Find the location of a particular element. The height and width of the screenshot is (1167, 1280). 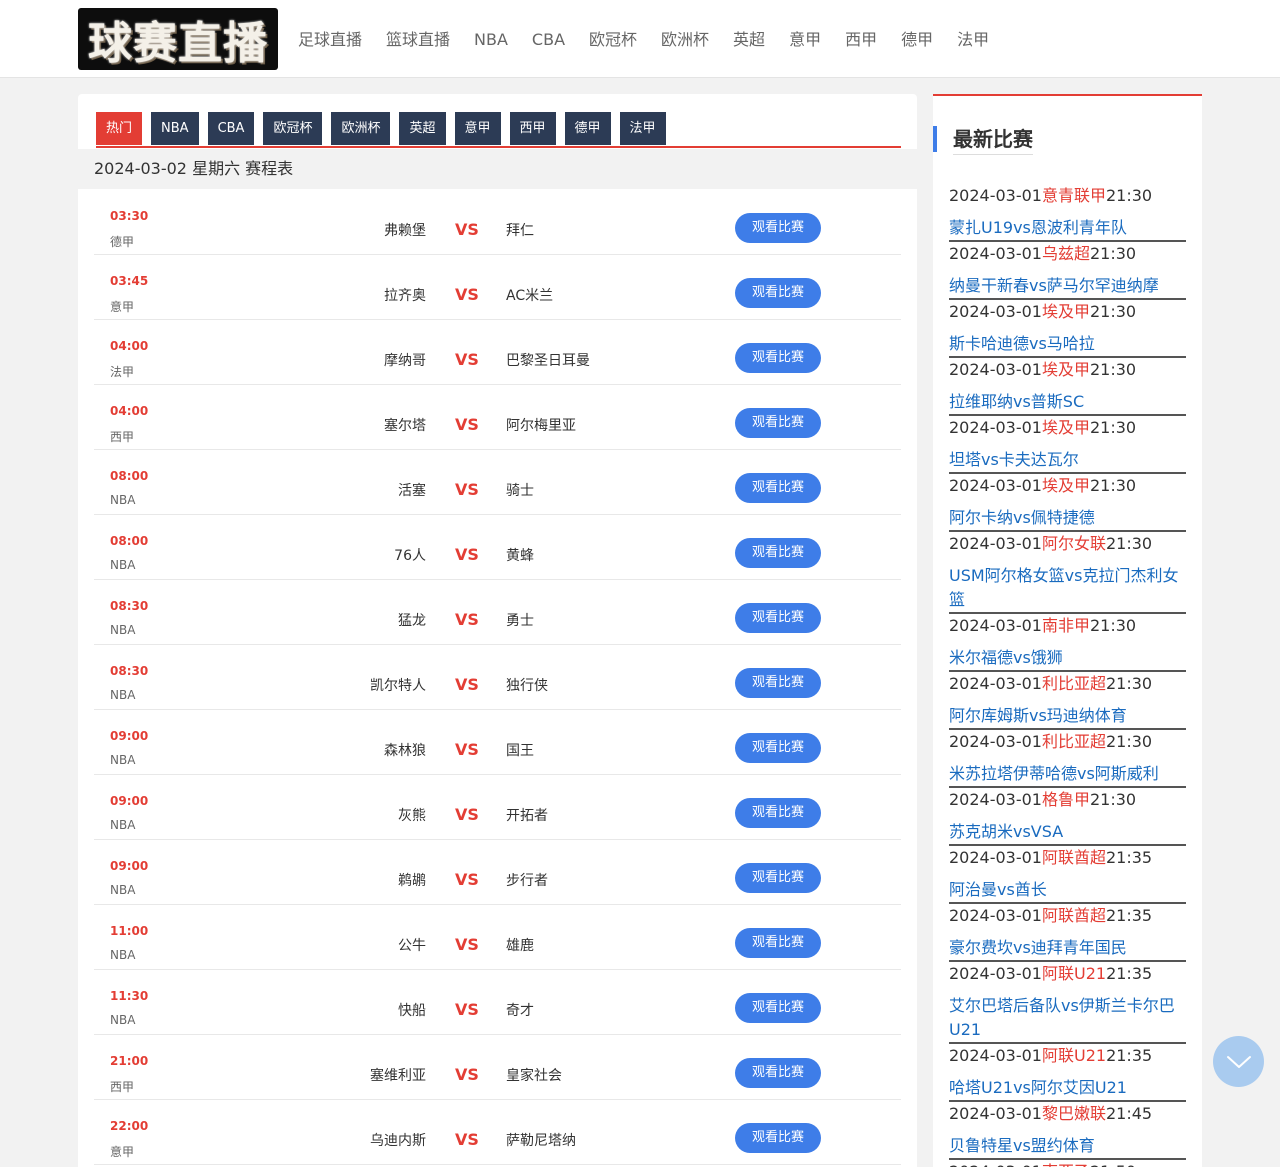

site-logo: 球赛直播 is located at coordinates (178, 39).